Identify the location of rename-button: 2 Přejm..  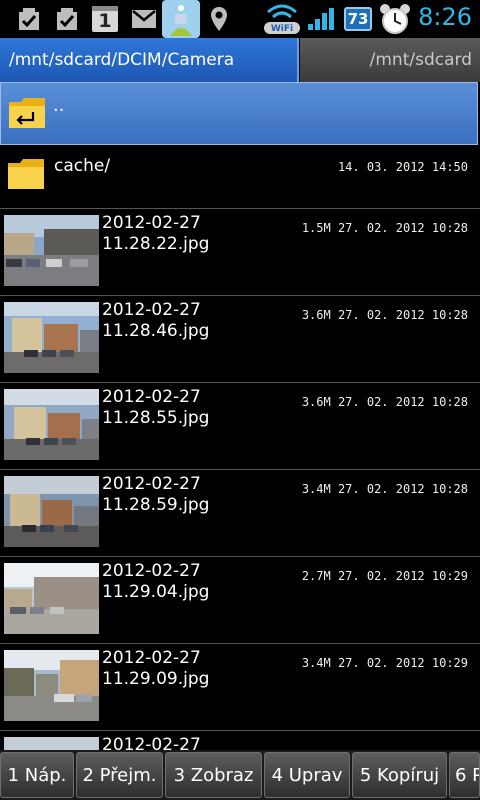
(119, 775).